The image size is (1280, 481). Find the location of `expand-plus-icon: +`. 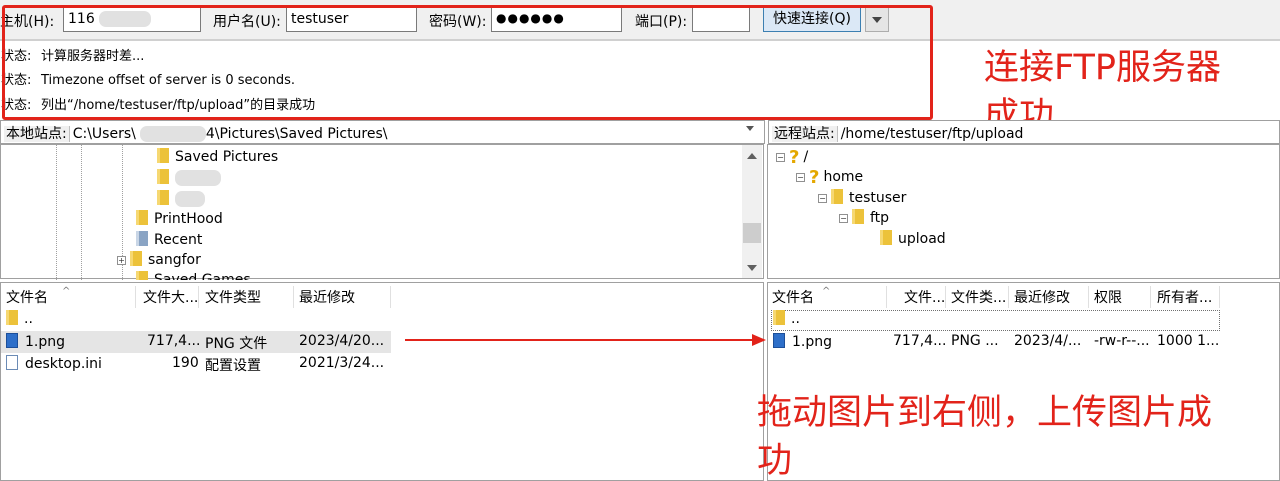

expand-plus-icon: + is located at coordinates (121, 260).